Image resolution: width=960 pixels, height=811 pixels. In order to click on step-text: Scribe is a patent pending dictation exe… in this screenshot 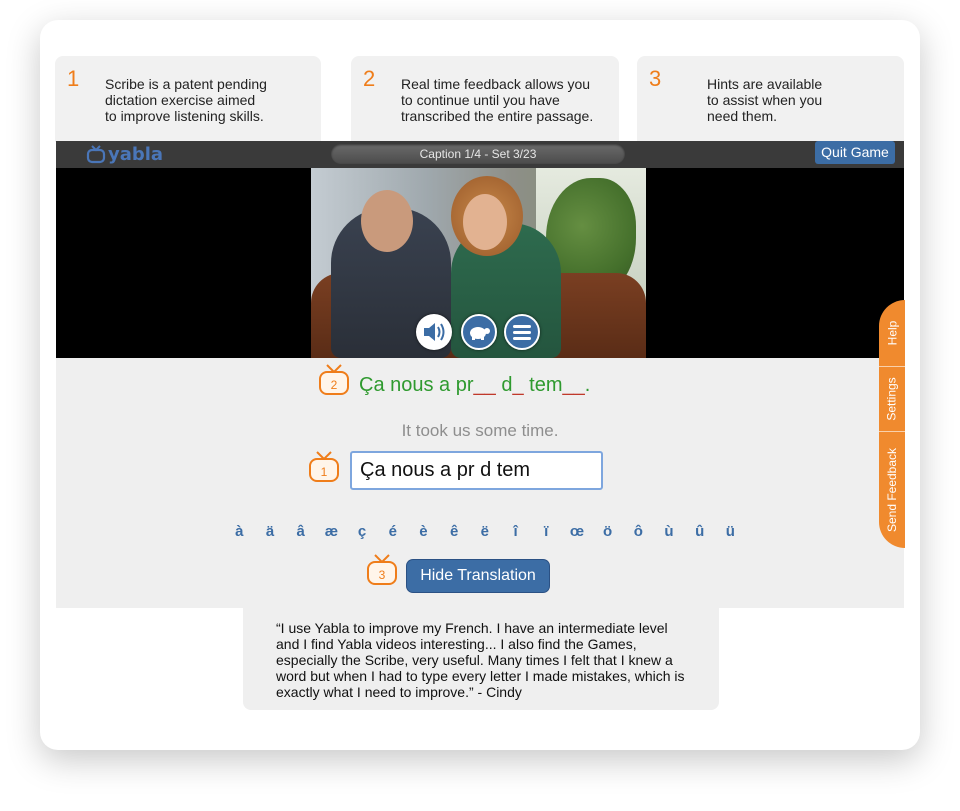, I will do `click(186, 100)`.